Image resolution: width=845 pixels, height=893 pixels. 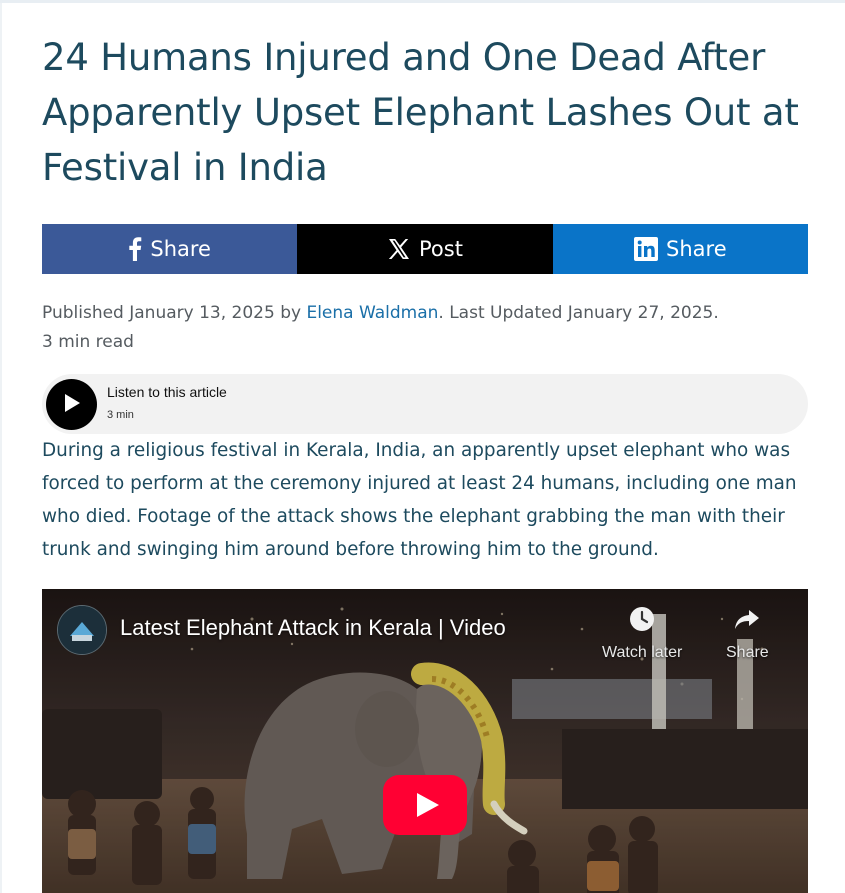 I want to click on audio-player: Listen to this article 3 min, so click(x=425, y=404).